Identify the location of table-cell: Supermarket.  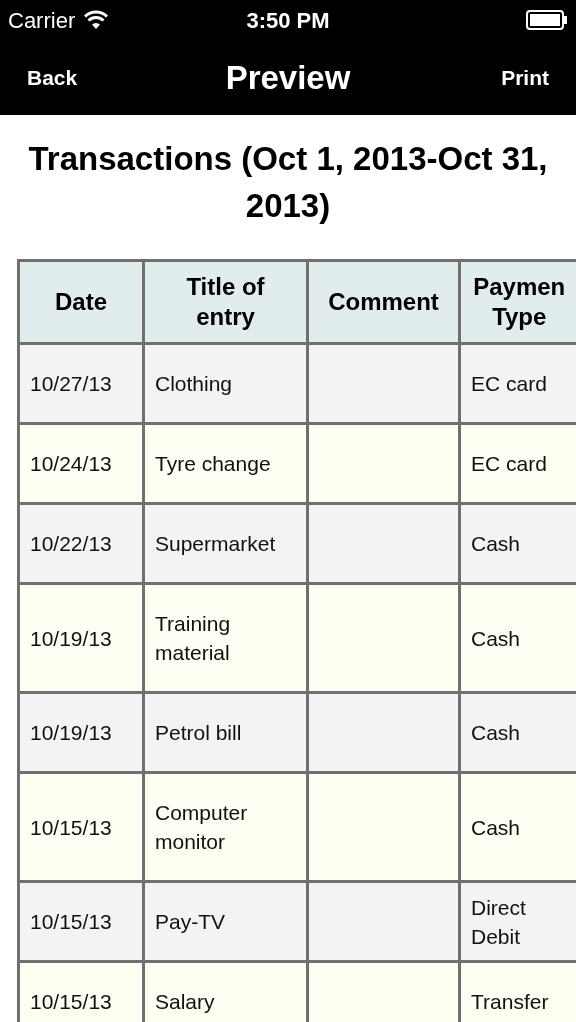
(225, 543).